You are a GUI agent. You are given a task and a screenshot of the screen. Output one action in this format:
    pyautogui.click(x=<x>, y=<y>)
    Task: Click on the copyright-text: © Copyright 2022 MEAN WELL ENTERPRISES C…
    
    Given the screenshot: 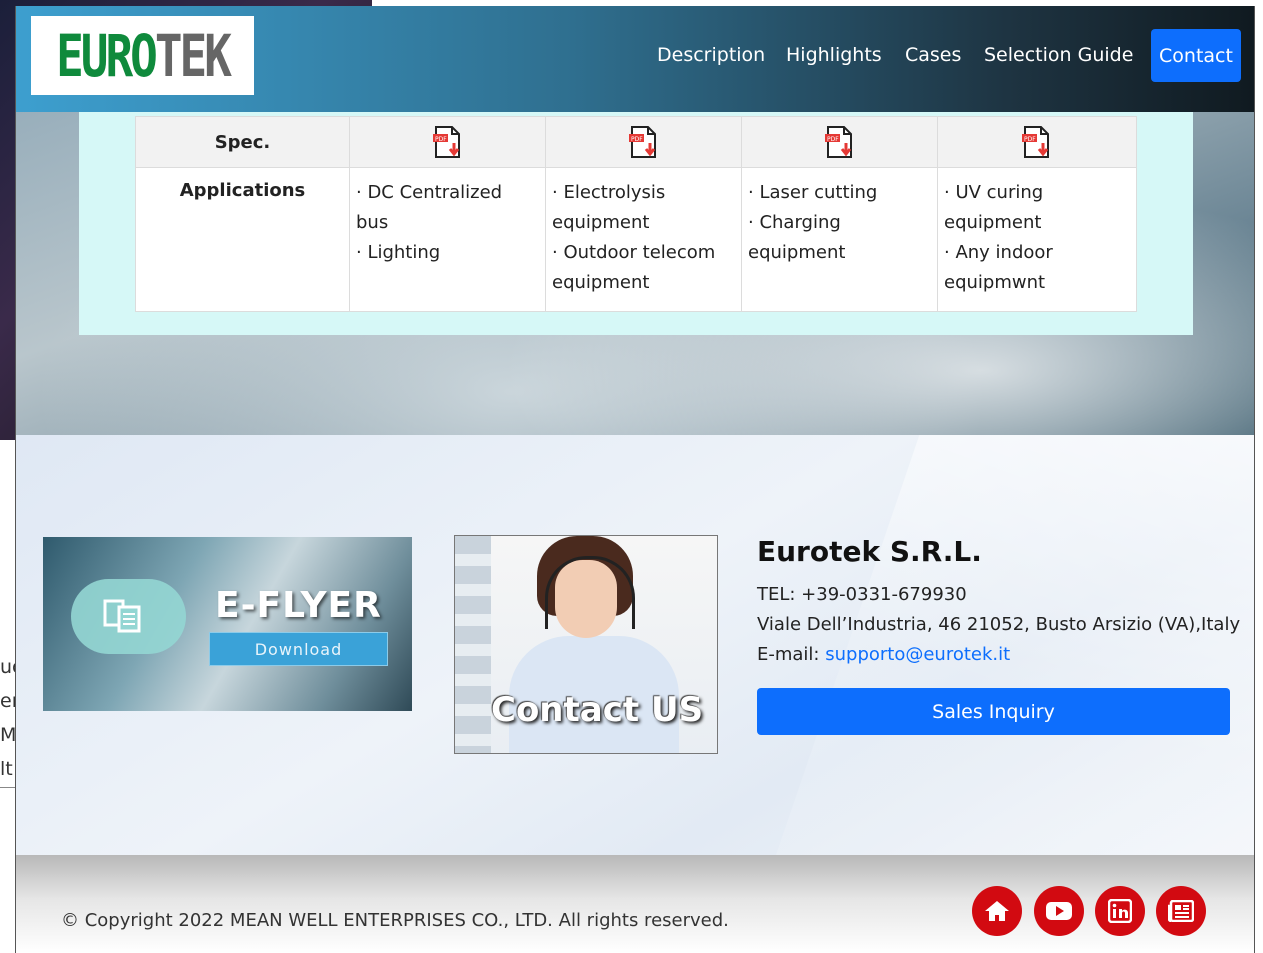 What is the action you would take?
    pyautogui.click(x=395, y=920)
    